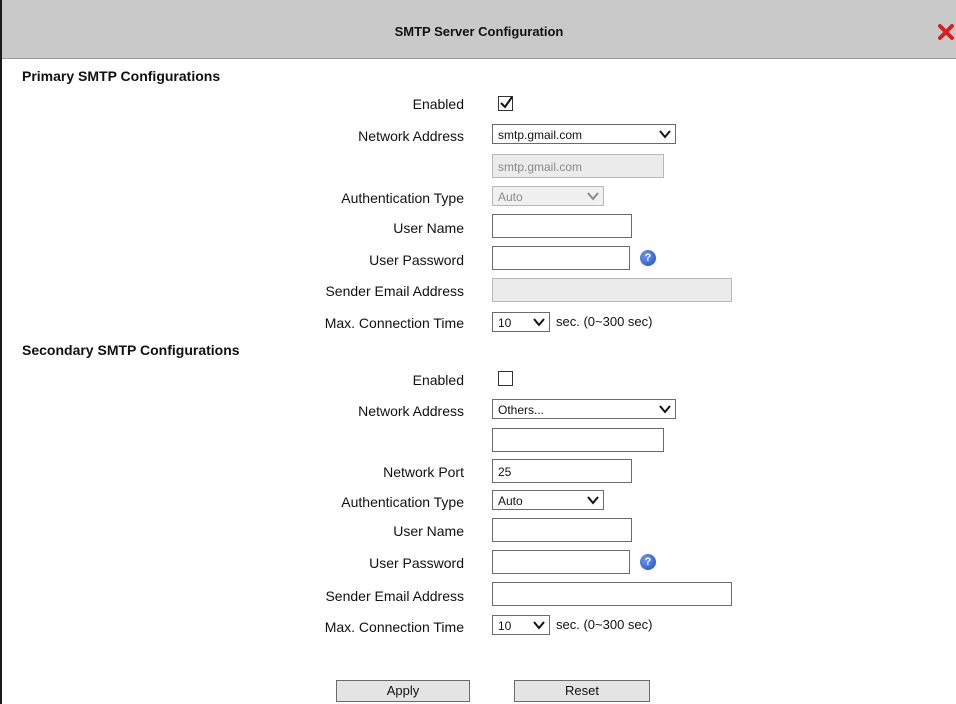  I want to click on check-icon, so click(506, 102).